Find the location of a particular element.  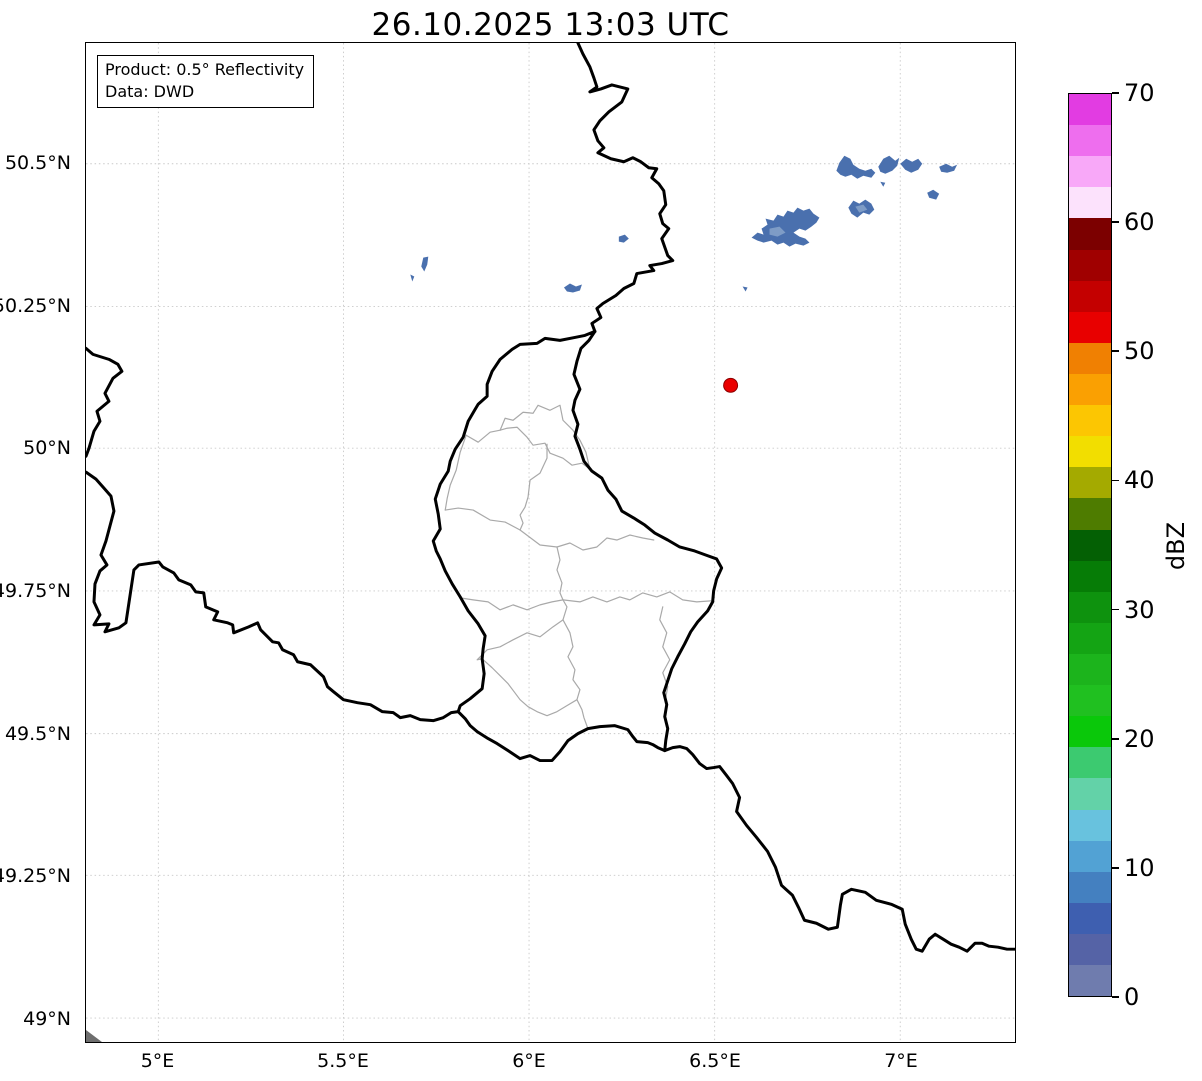

y-tick-label: 49.75°N is located at coordinates (35, 591).